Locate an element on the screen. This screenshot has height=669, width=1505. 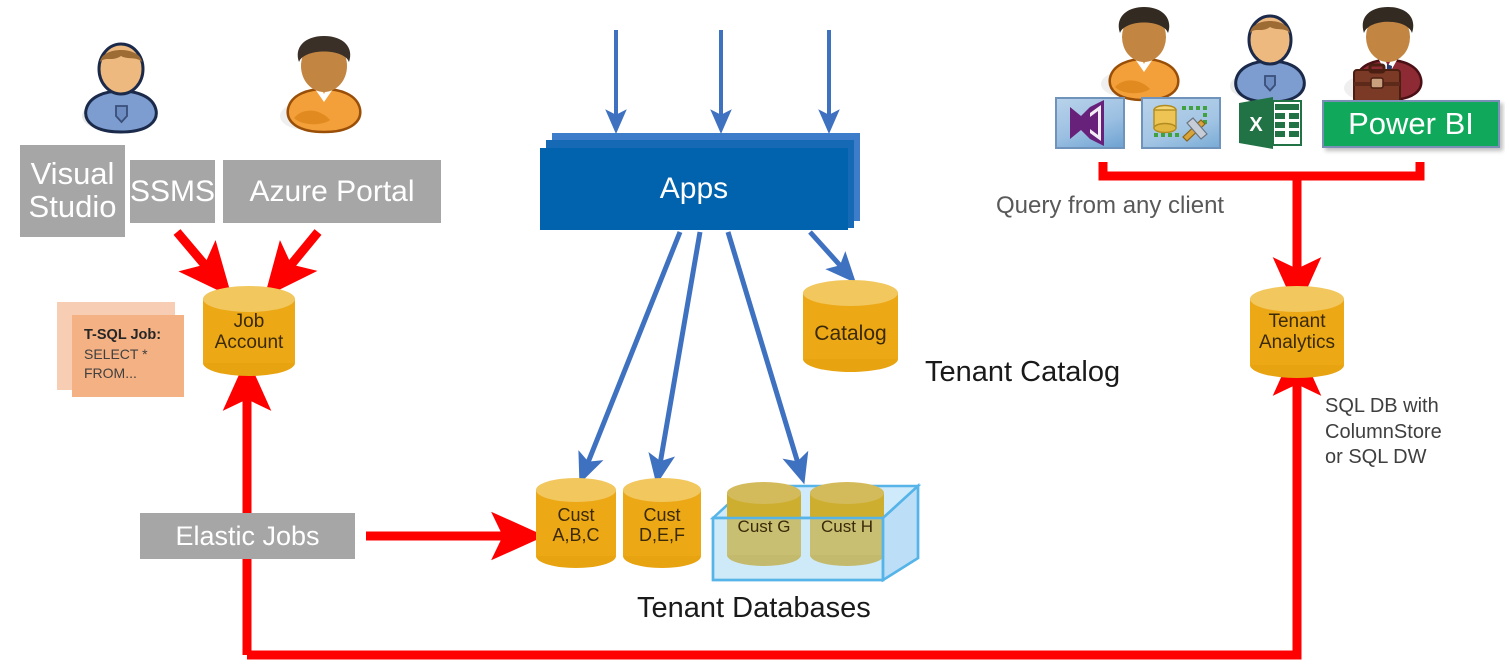
job-account-label: Job Account is located at coordinates (249, 332).